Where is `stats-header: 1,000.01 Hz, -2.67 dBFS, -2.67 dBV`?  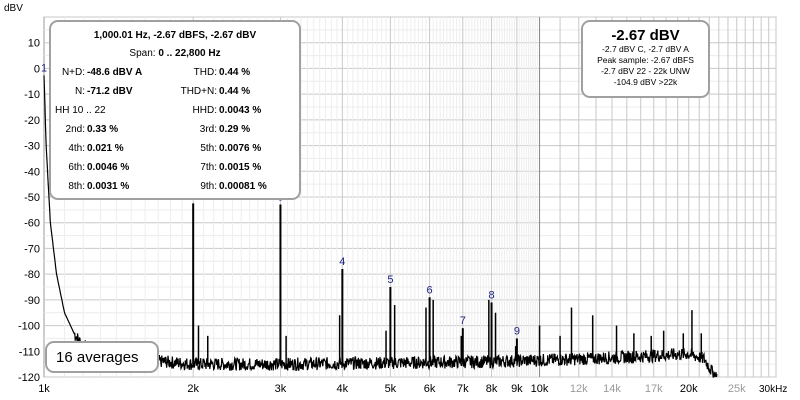 stats-header: 1,000.01 Hz, -2.67 dBFS, -2.67 dBV is located at coordinates (175, 35).